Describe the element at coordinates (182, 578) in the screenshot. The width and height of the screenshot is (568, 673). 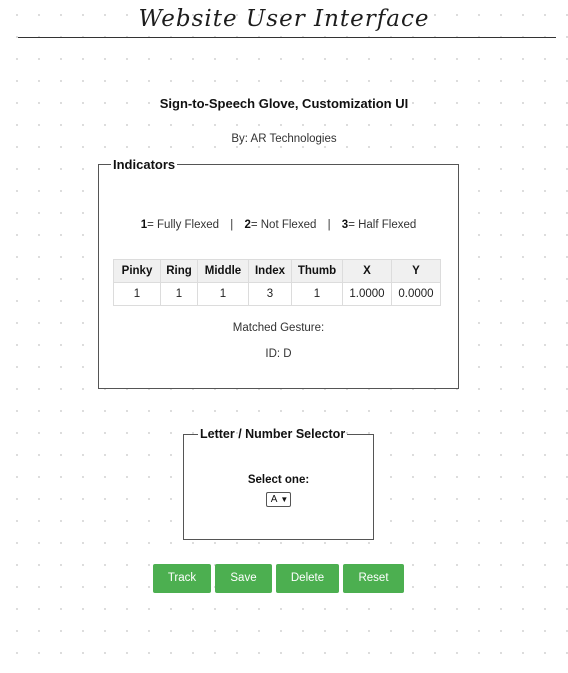
I see `track-button: Track` at that location.